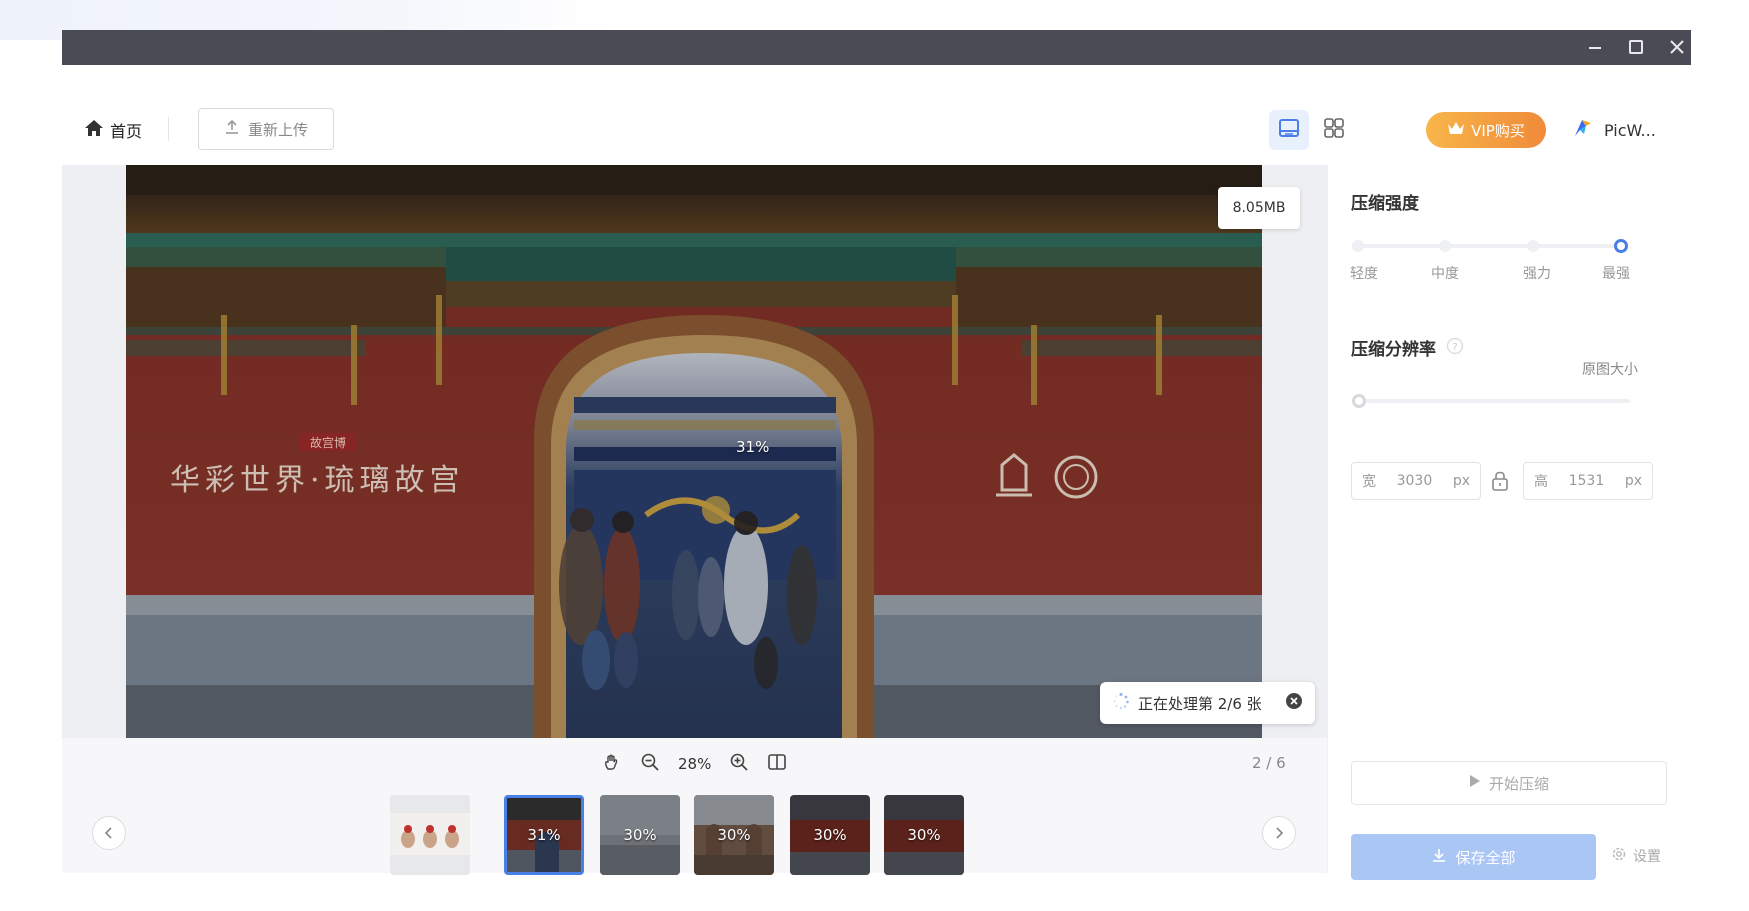 This screenshot has height=911, width=1749. Describe the element at coordinates (1541, 482) in the screenshot. I see `height-label: 高` at that location.